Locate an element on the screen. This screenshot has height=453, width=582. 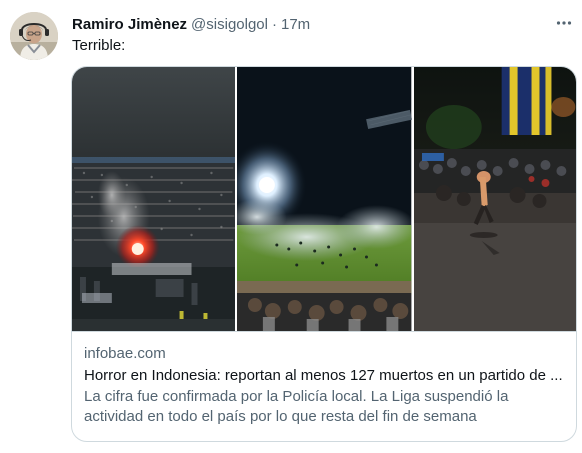
author-name: Ramiro Jimènez is located at coordinates (129, 24).